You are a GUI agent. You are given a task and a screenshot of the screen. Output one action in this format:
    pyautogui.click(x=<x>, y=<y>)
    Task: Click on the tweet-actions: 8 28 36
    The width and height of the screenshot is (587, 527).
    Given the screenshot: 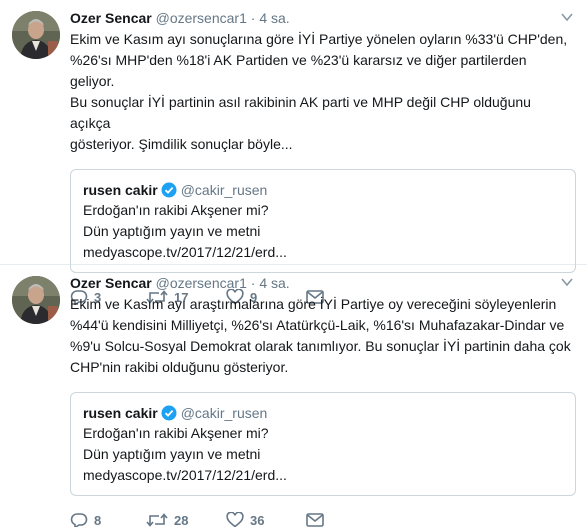 What is the action you would take?
    pyautogui.click(x=323, y=518)
    